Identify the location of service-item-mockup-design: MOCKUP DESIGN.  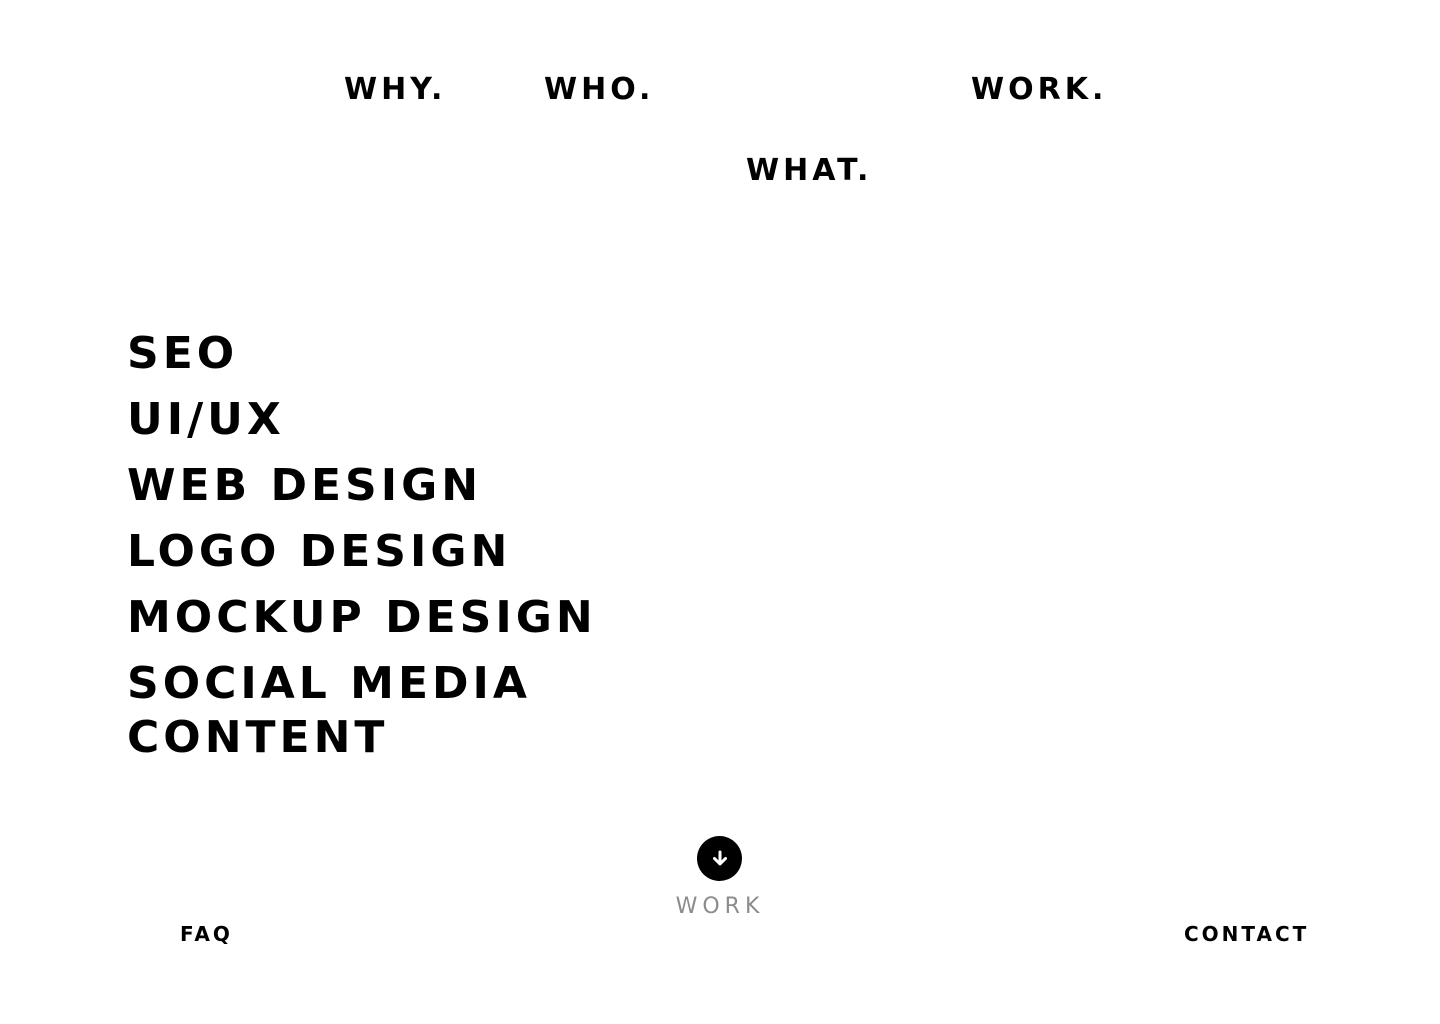
(362, 617).